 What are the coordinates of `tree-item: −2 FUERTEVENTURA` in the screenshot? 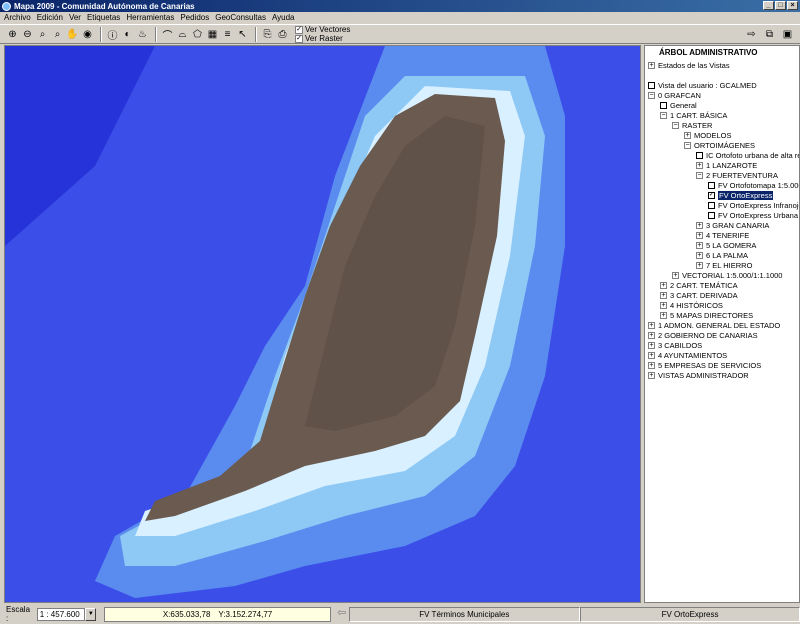 It's located at (737, 175).